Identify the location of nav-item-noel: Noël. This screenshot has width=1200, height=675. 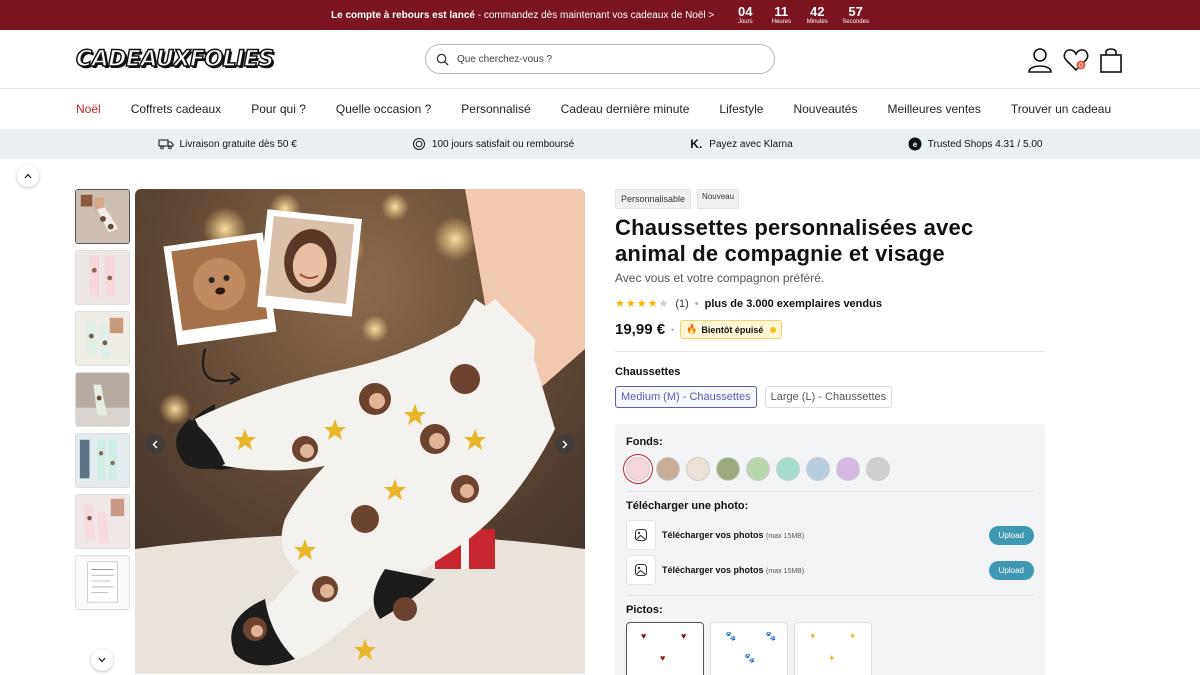
(88, 109).